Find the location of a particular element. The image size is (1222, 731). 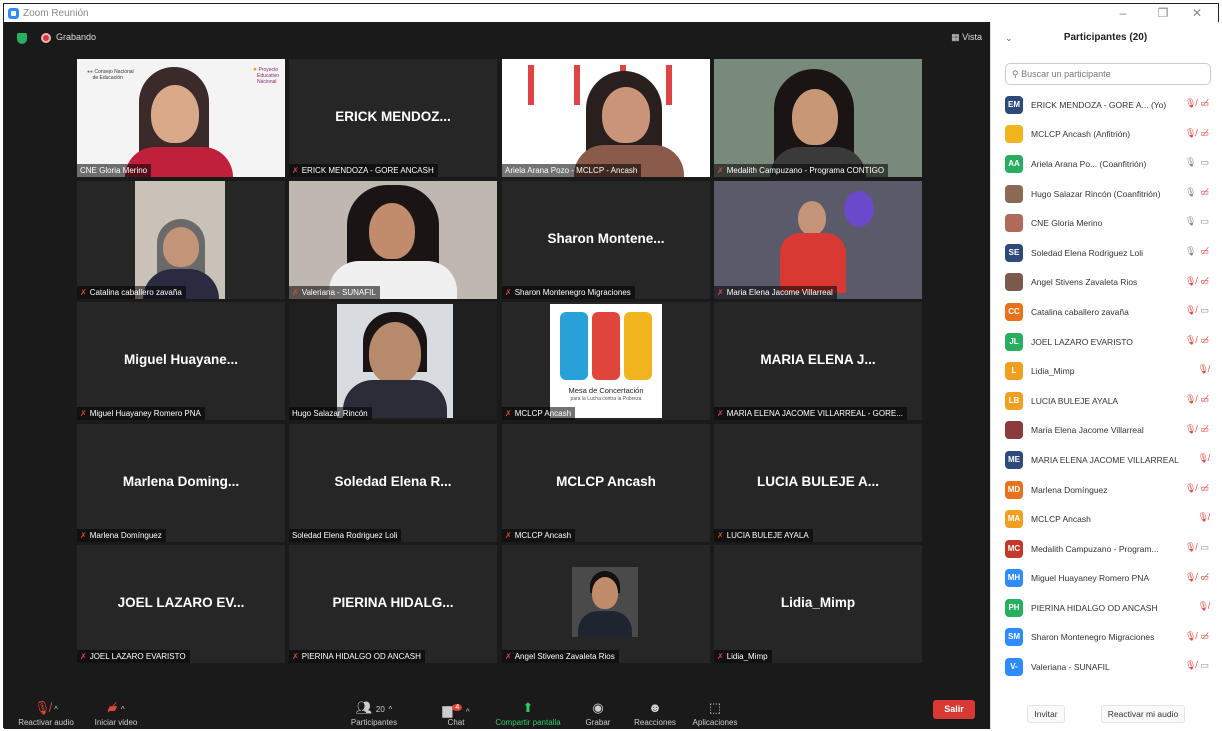

participant-row: SE Soledad Elena Rodriguez Loli 🎙︎ ▭̸ is located at coordinates (1110, 253).